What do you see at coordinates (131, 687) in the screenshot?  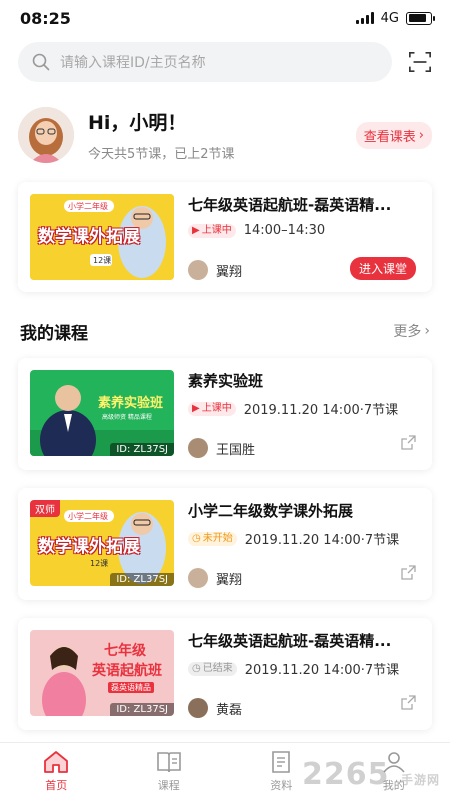 I see `thumb-line3: 磊英语精品` at bounding box center [131, 687].